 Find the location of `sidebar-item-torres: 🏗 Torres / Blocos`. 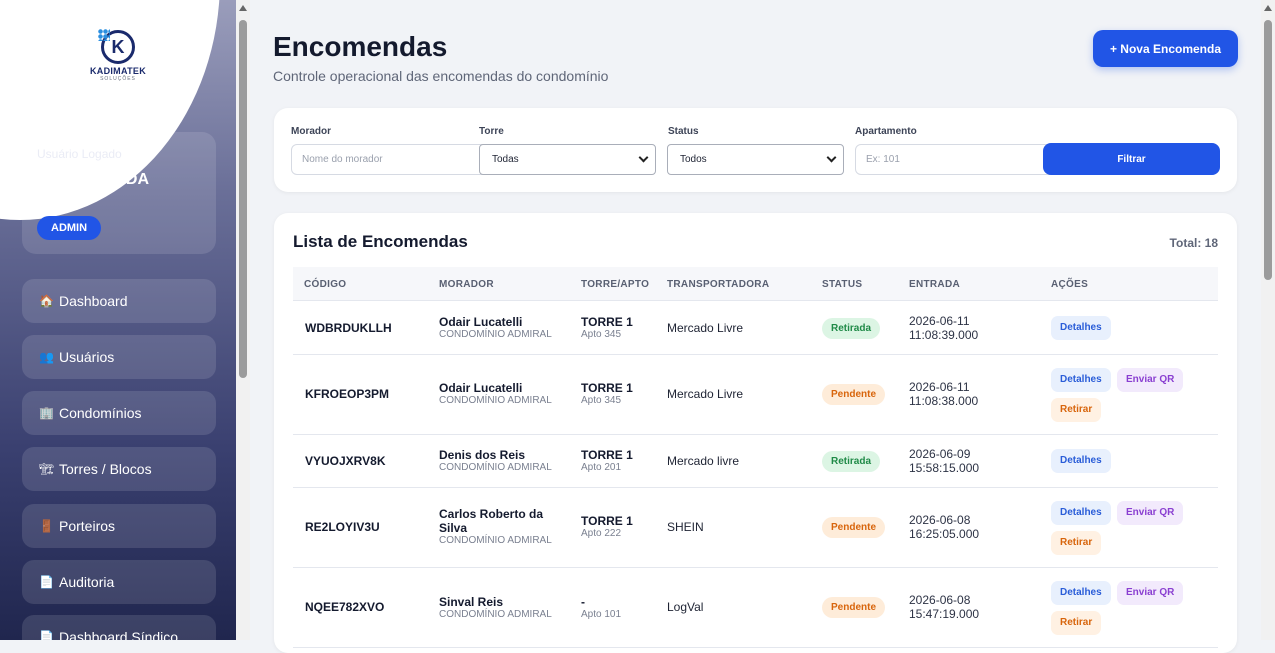

sidebar-item-torres: 🏗 Torres / Blocos is located at coordinates (119, 469).